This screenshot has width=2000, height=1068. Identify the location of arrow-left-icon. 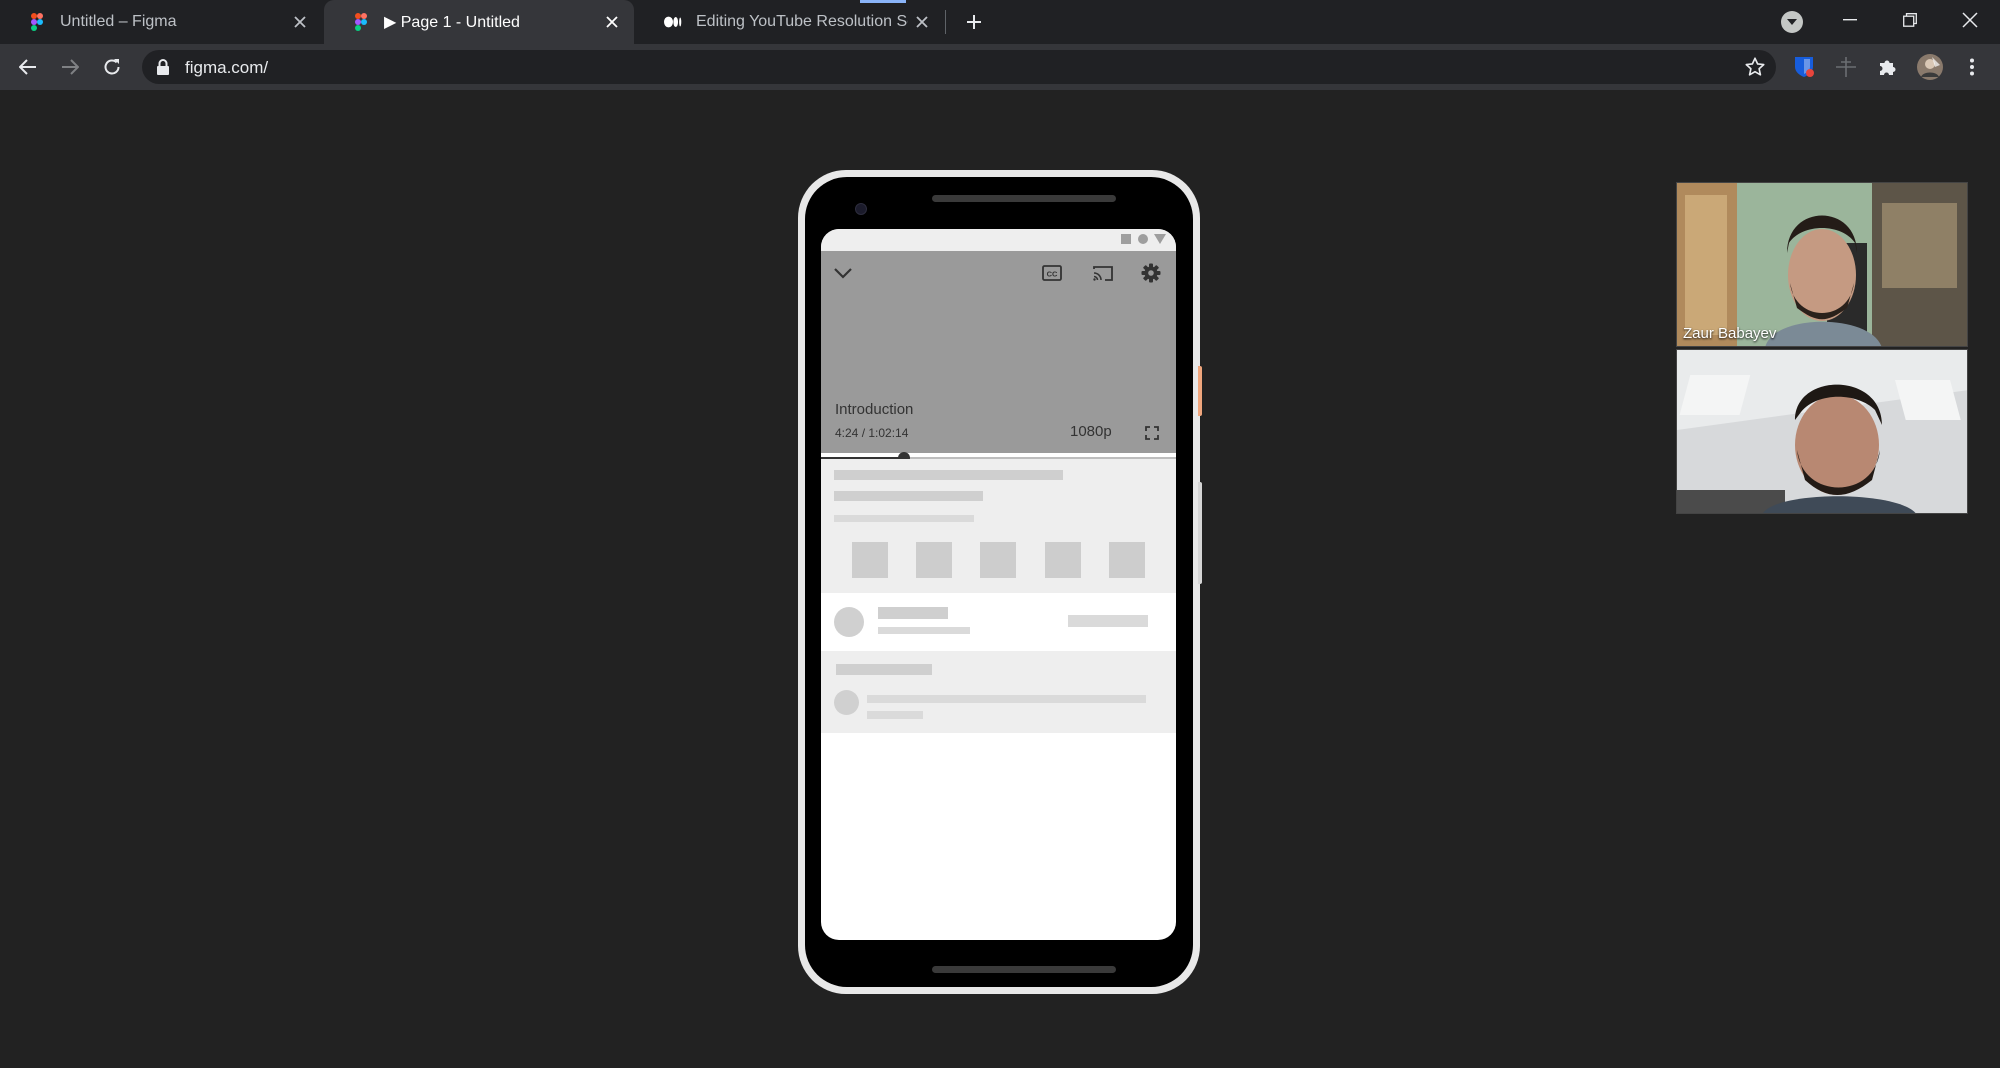
(27, 67).